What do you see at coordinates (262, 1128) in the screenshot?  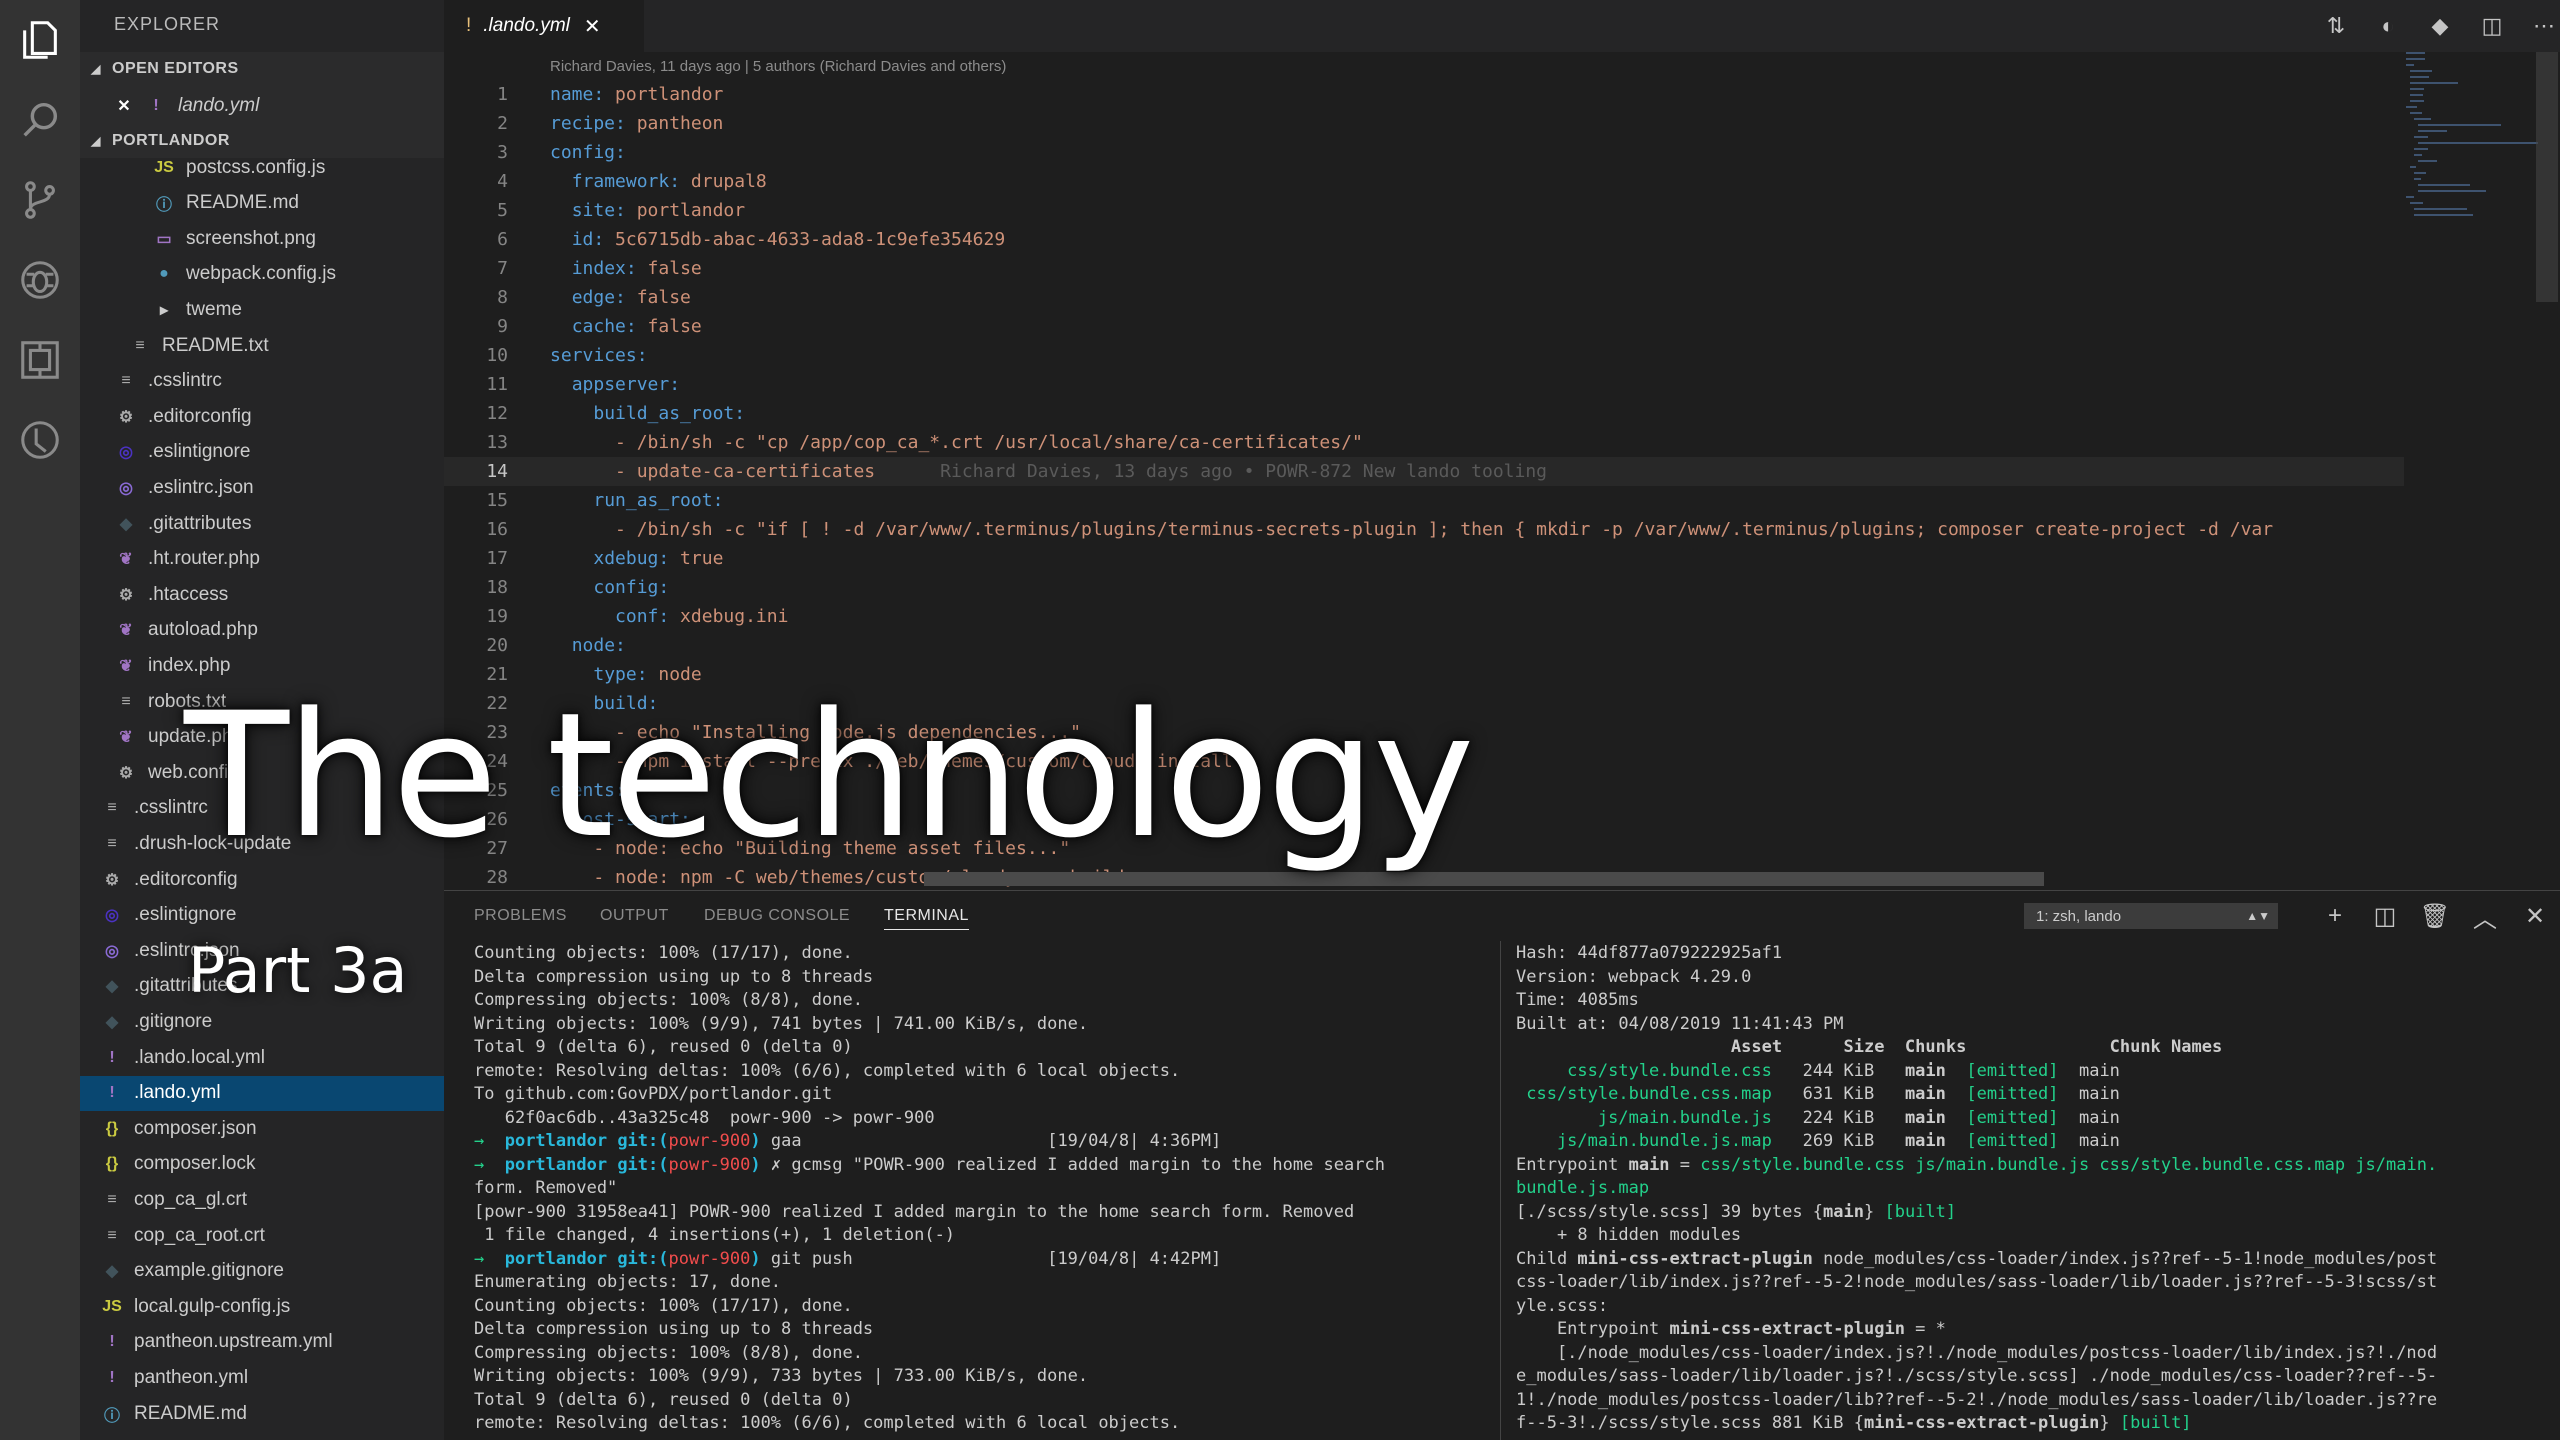 I see `tree-item: {} composer.json` at bounding box center [262, 1128].